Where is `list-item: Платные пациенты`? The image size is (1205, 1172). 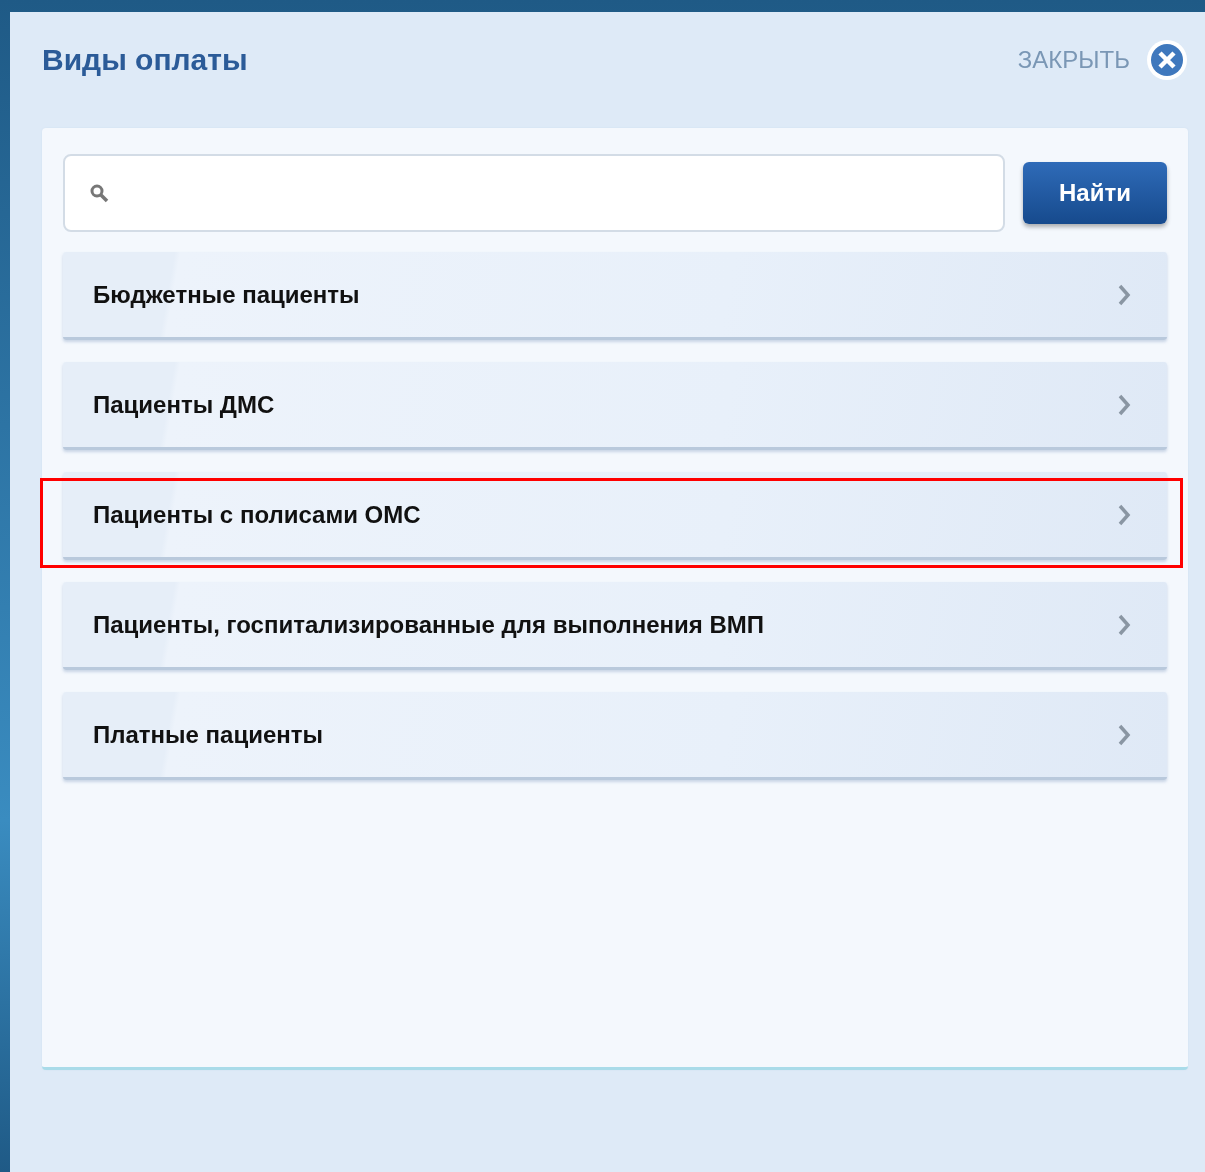
list-item: Платные пациенты is located at coordinates (615, 736).